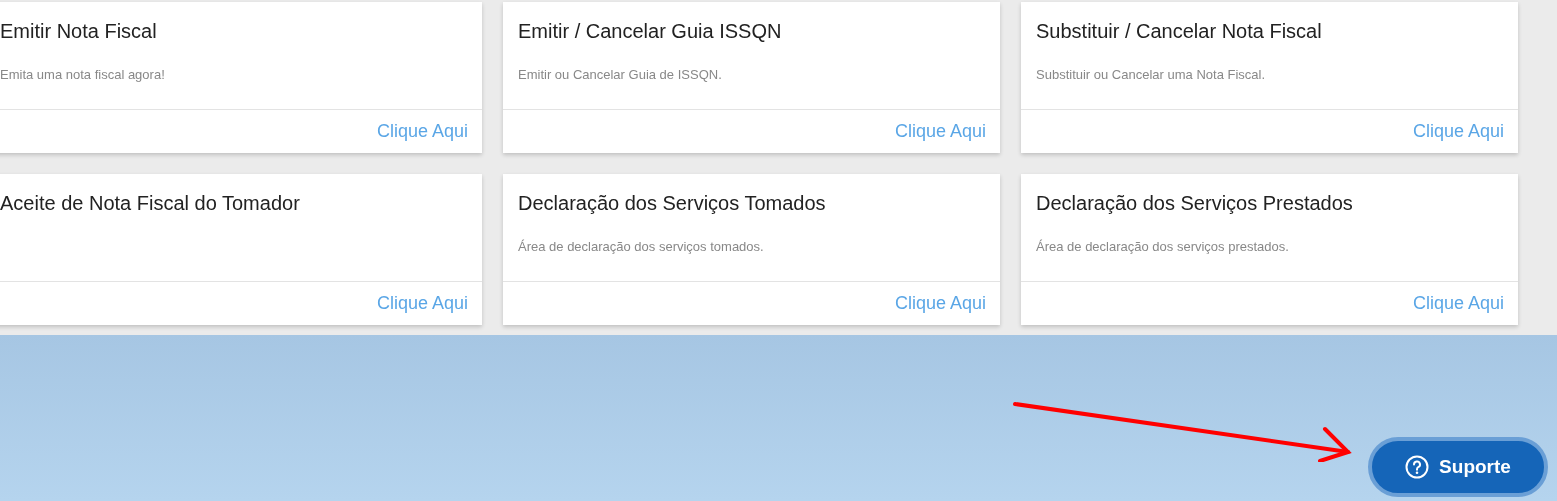 The width and height of the screenshot is (1557, 501). What do you see at coordinates (150, 203) in the screenshot?
I see `card-title: Aceite de Nota Fiscal do Tomador` at bounding box center [150, 203].